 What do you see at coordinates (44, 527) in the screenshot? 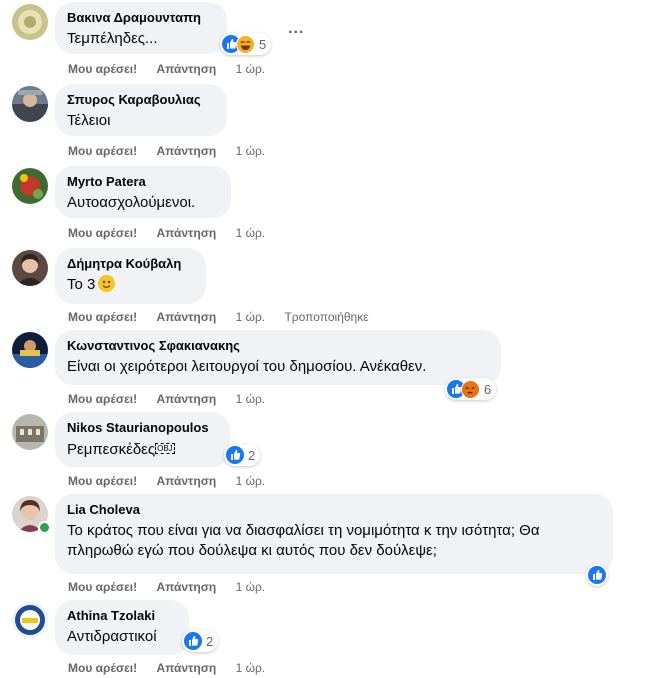
I see `online-status-indicator` at bounding box center [44, 527].